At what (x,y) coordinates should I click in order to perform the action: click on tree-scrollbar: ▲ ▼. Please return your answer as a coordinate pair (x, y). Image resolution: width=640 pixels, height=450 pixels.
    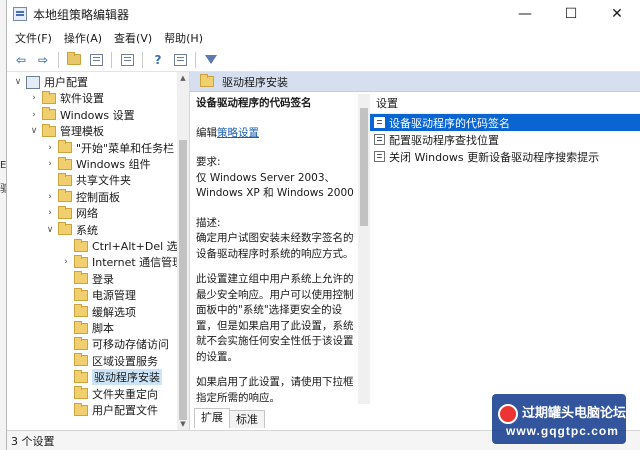
    Looking at the image, I should click on (183, 251).